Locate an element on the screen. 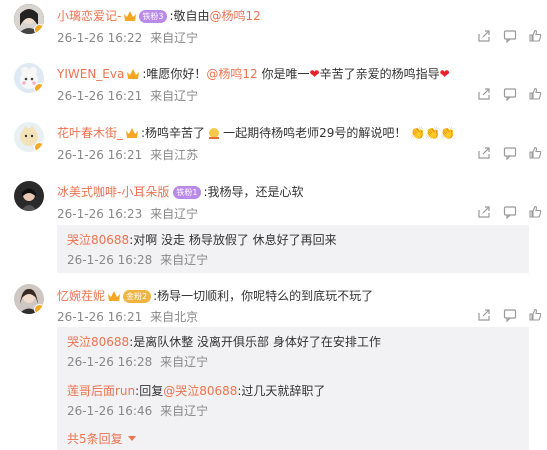  comment-line: 忆婉茬妮 金粉2:杨导一切顺利，你呢特么的到底玩不玩了 is located at coordinates (215, 296).